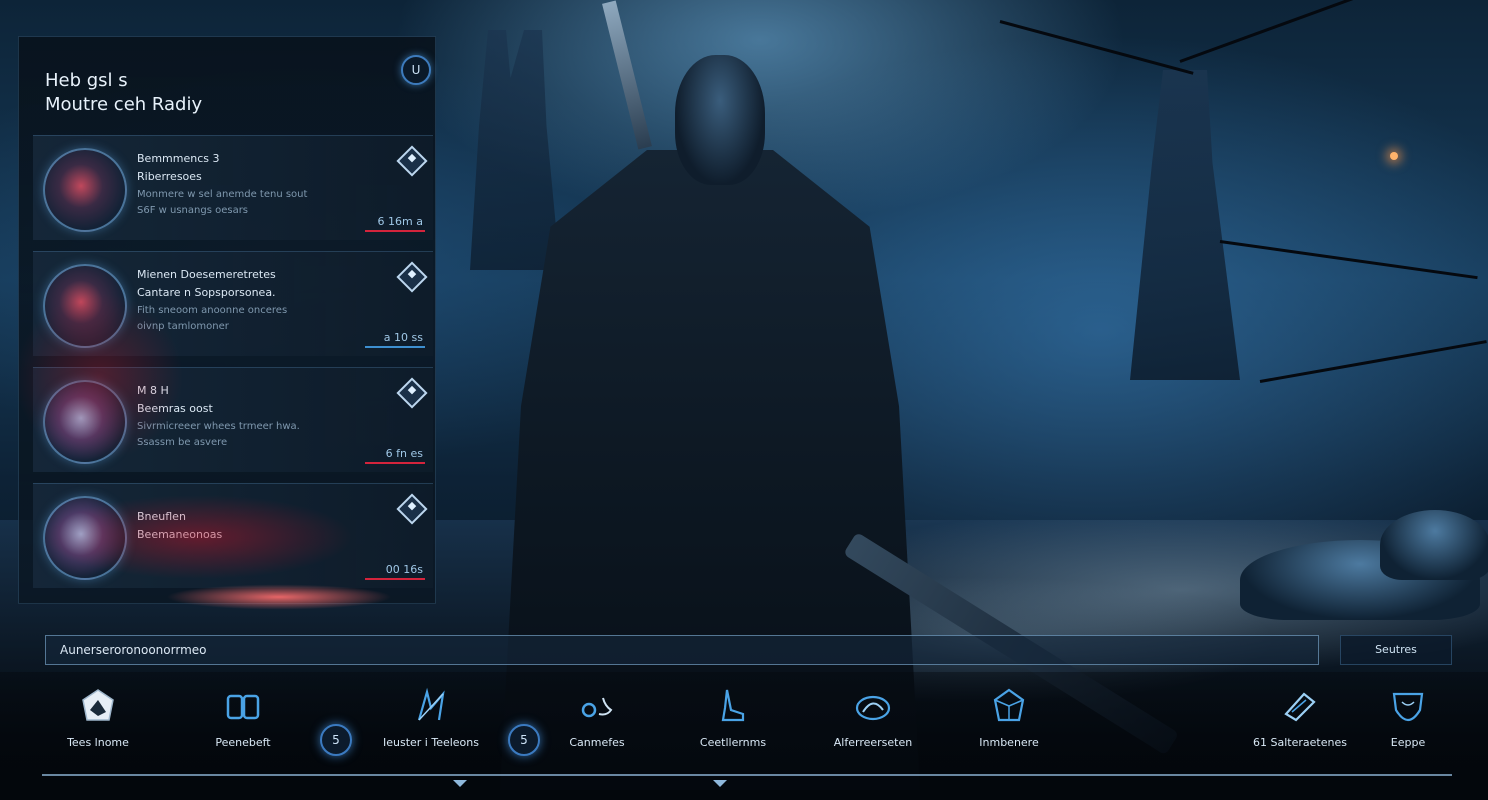 This screenshot has height=800, width=1488. What do you see at coordinates (733, 742) in the screenshot?
I see `nav-label: Ceetllernms` at bounding box center [733, 742].